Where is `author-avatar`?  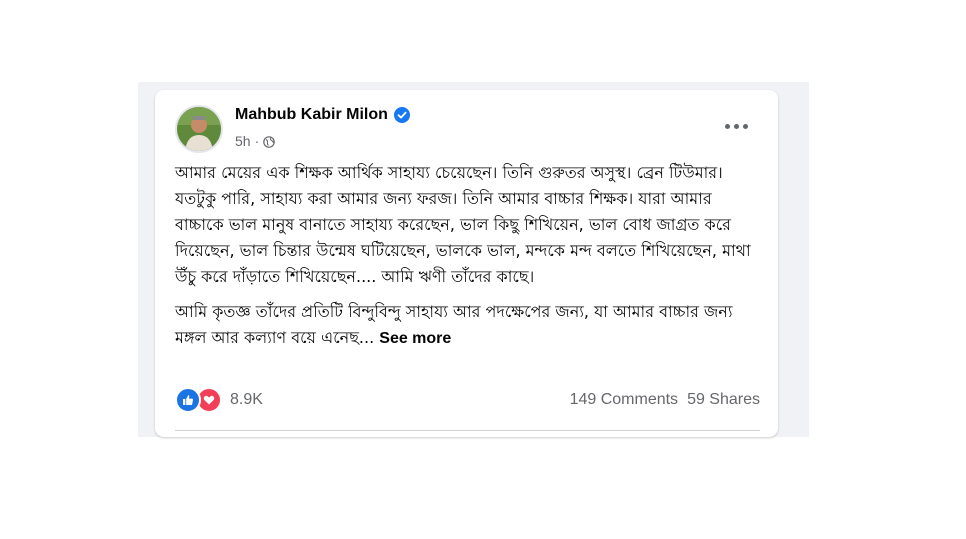
author-avatar is located at coordinates (199, 129).